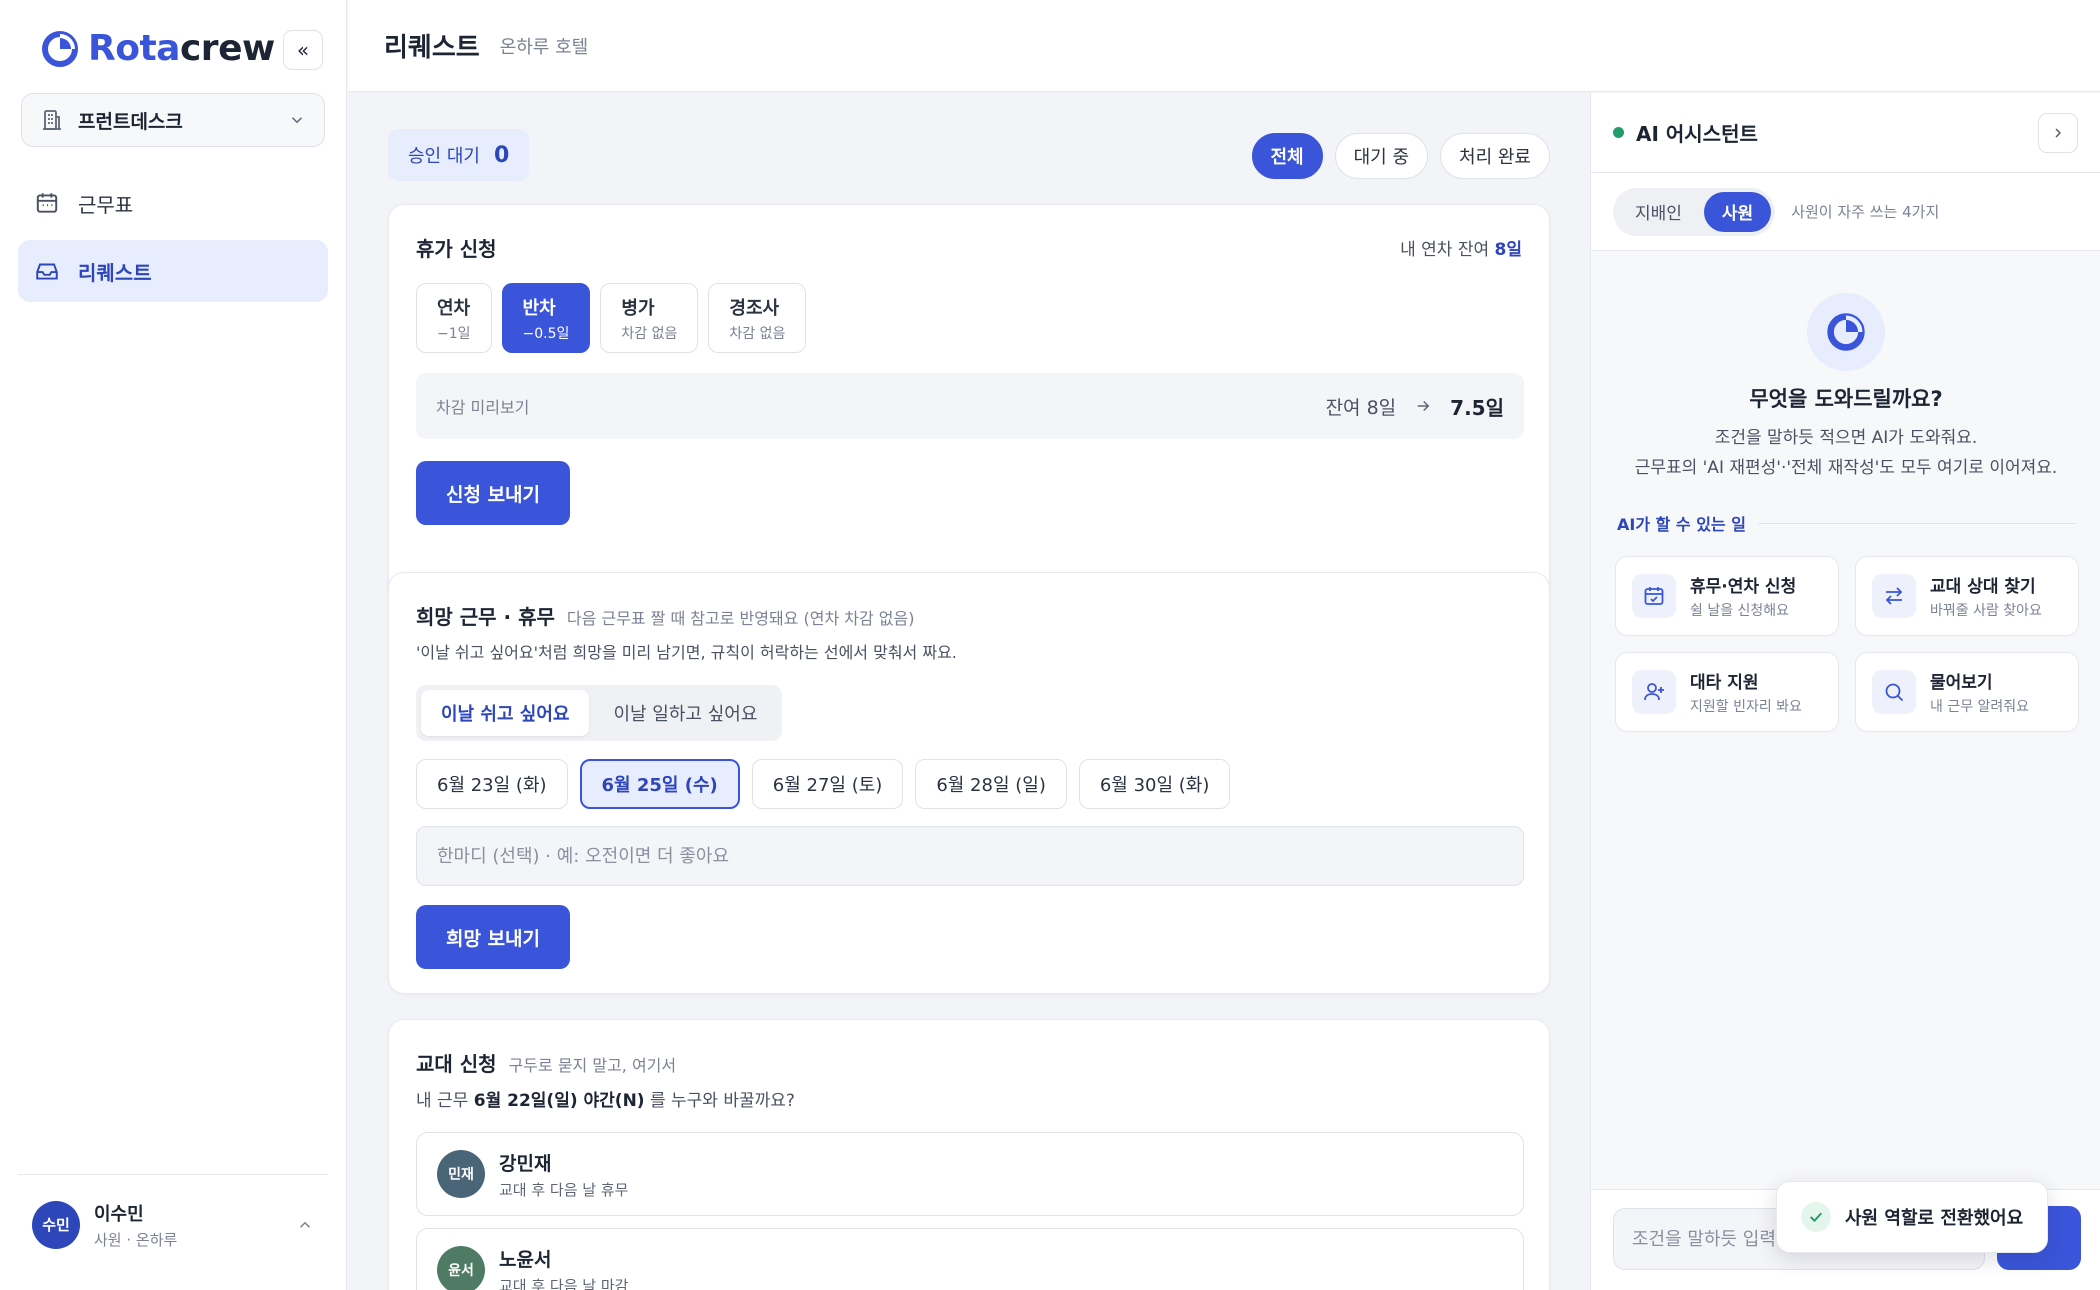 The width and height of the screenshot is (2100, 1290). I want to click on avatar: 민재, so click(461, 1174).